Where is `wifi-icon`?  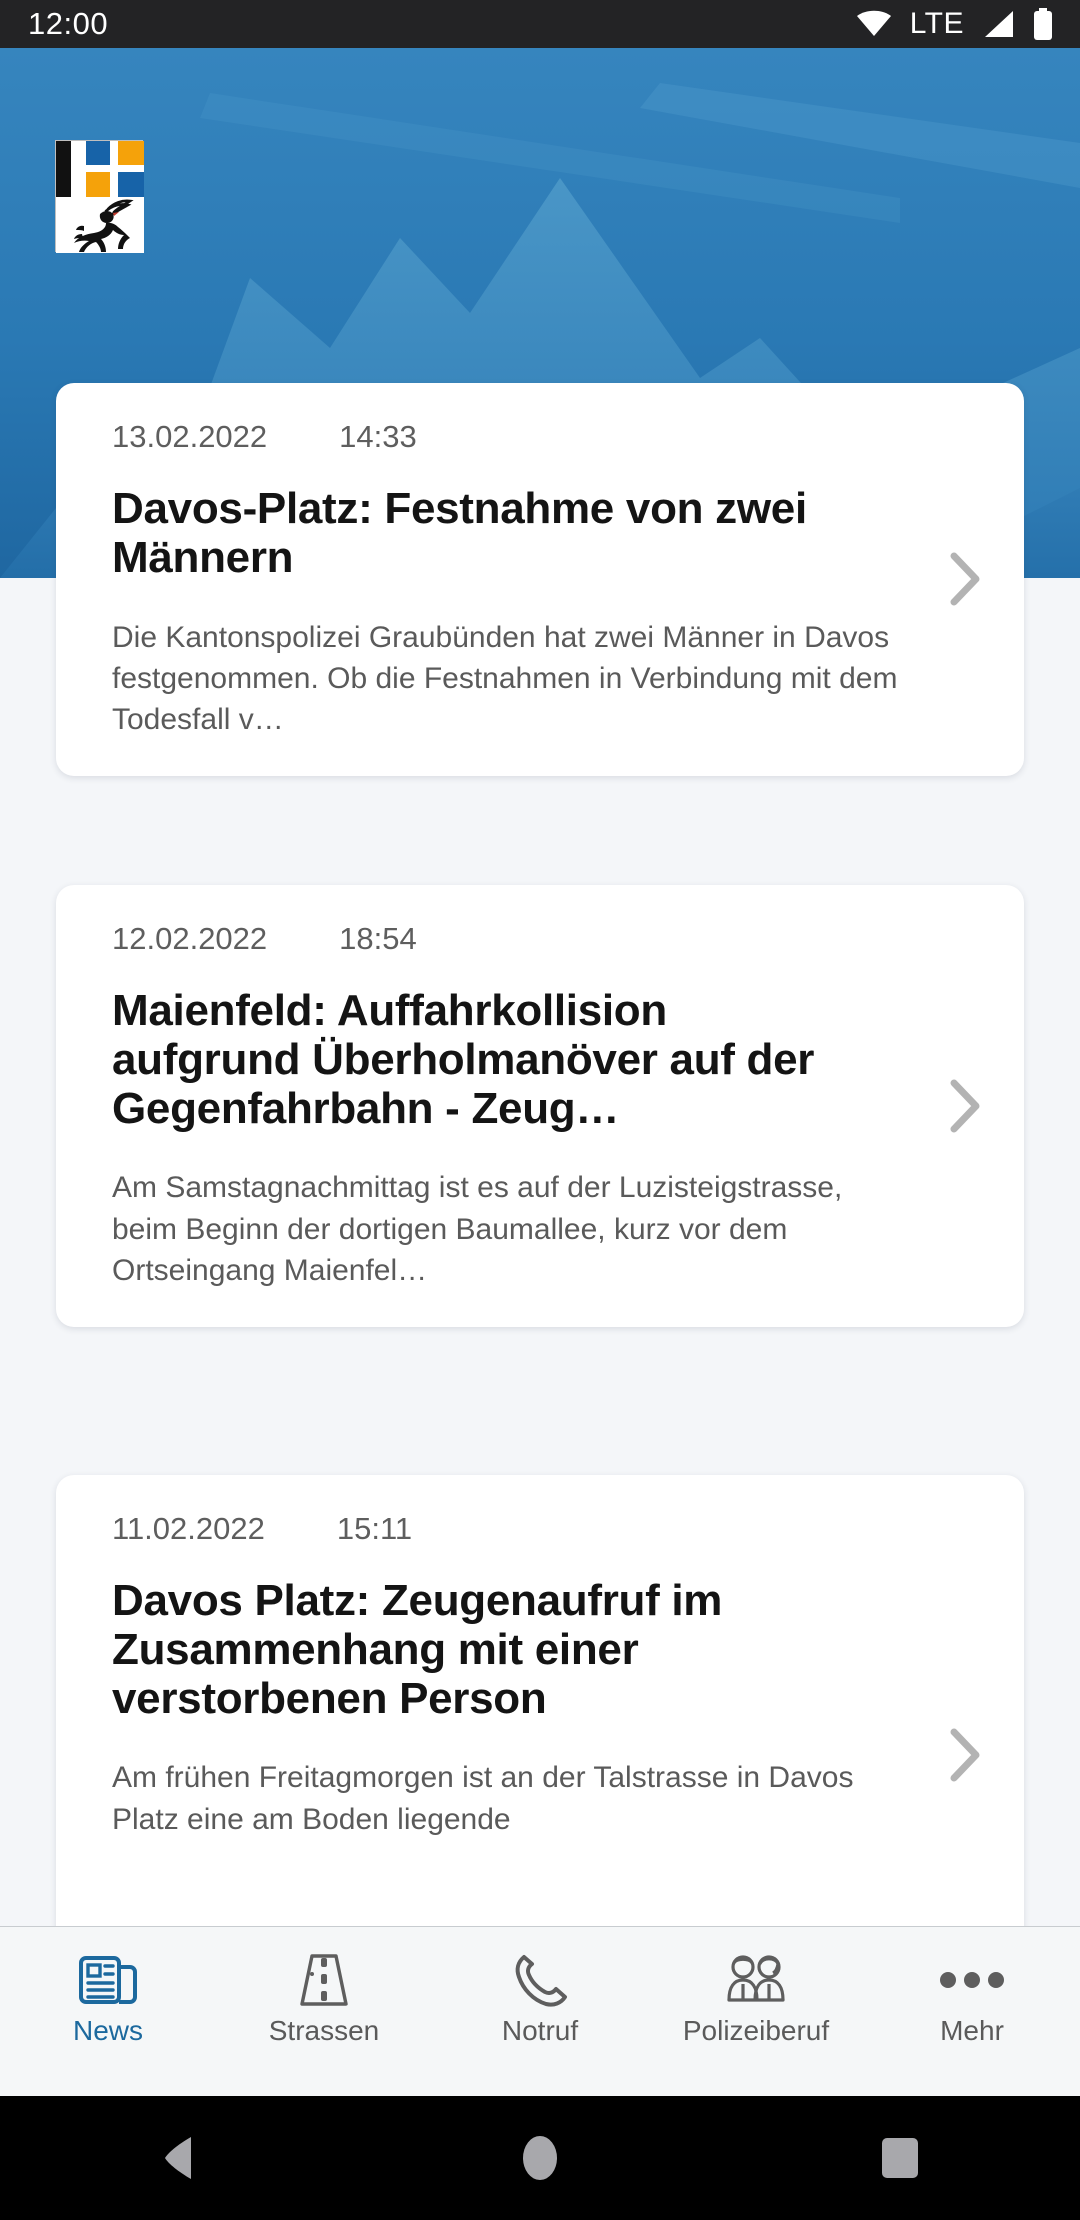 wifi-icon is located at coordinates (873, 23).